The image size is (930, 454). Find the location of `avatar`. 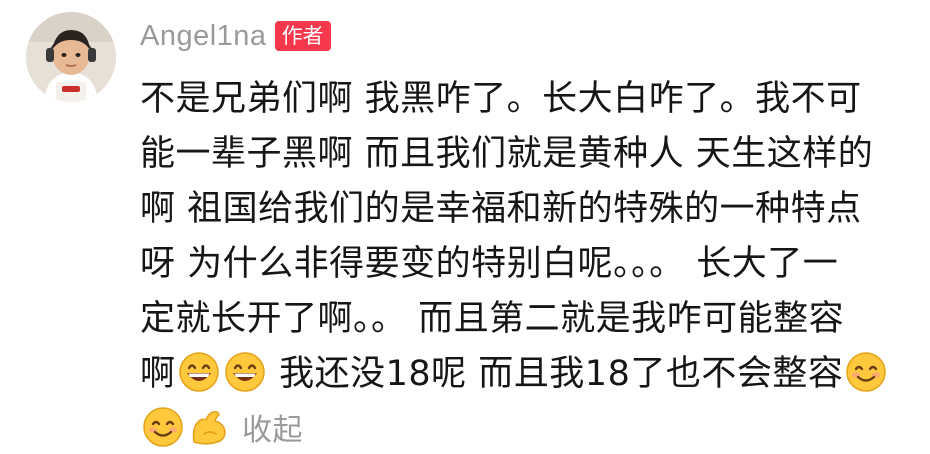

avatar is located at coordinates (71, 57).